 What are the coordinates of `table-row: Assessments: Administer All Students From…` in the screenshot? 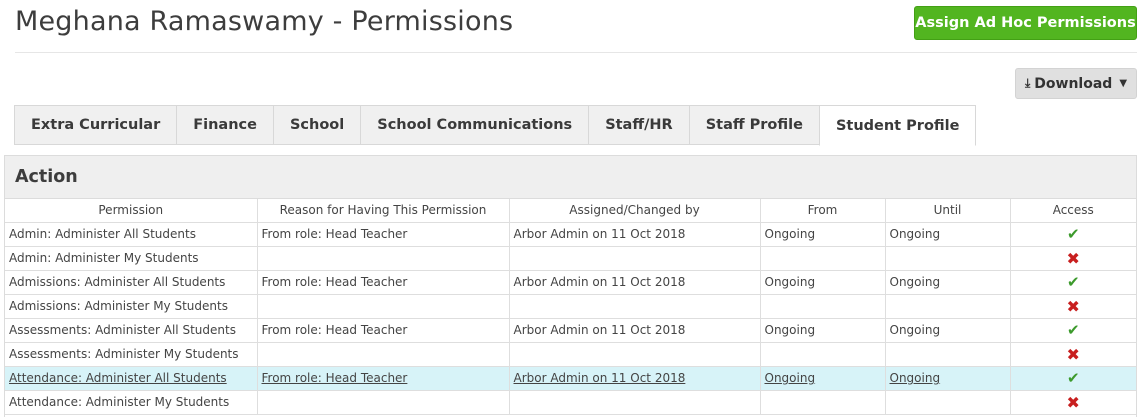 It's located at (570, 330).